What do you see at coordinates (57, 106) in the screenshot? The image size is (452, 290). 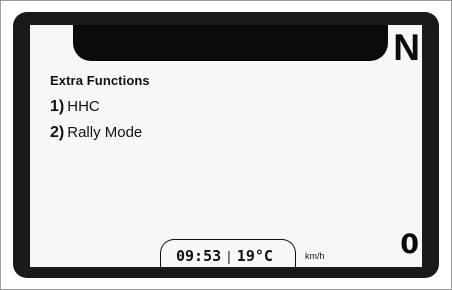 I see `menu-item-number: 1)` at bounding box center [57, 106].